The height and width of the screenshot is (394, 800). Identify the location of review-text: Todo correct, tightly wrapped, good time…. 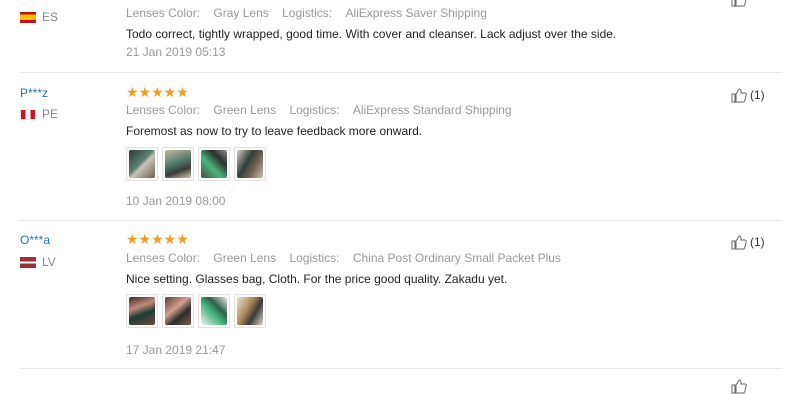
(371, 34).